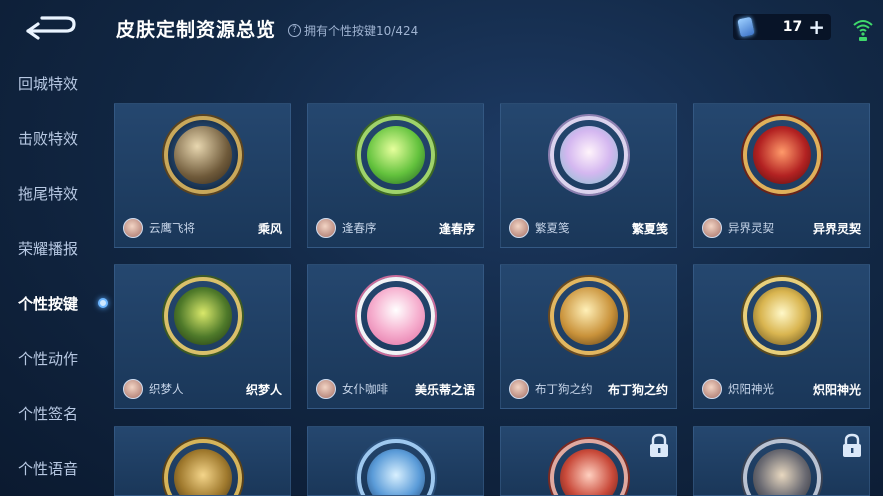 The width and height of the screenshot is (883, 496). What do you see at coordinates (263, 389) in the screenshot?
I see `skin-set-name: 织梦人` at bounding box center [263, 389].